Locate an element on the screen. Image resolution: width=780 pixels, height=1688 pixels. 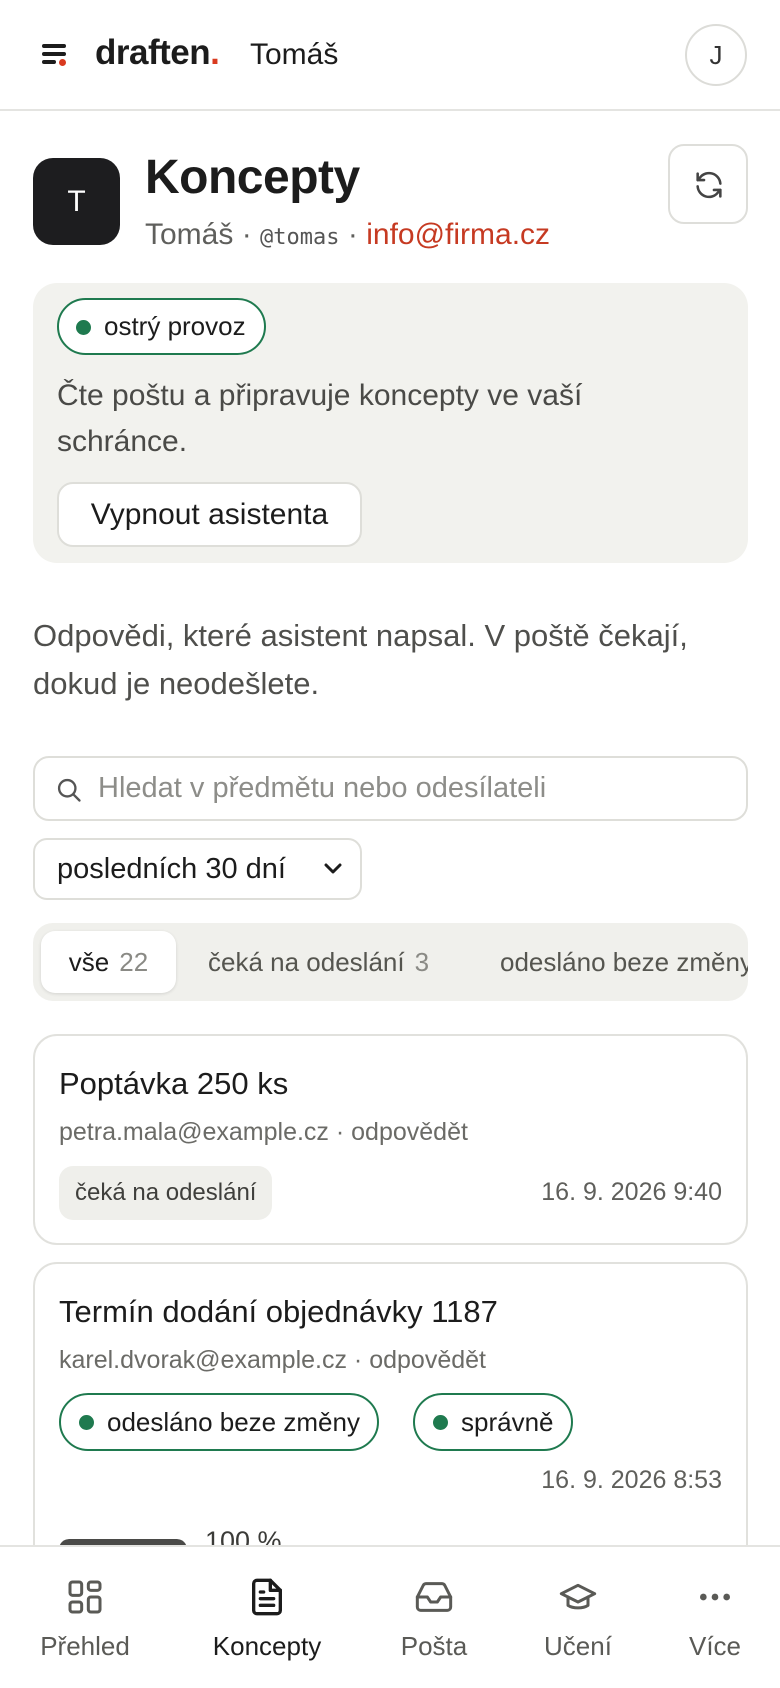
user-name: Tomáš is located at coordinates (189, 234).